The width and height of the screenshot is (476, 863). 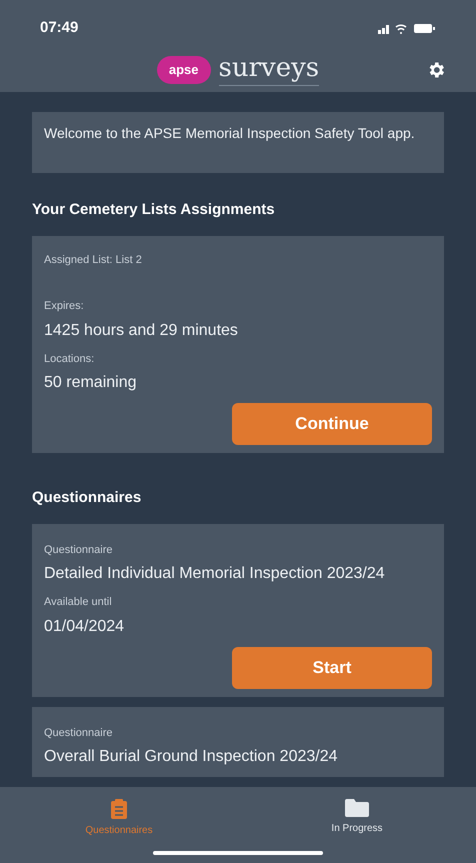 What do you see at coordinates (59, 28) in the screenshot?
I see `status-time: 07:49` at bounding box center [59, 28].